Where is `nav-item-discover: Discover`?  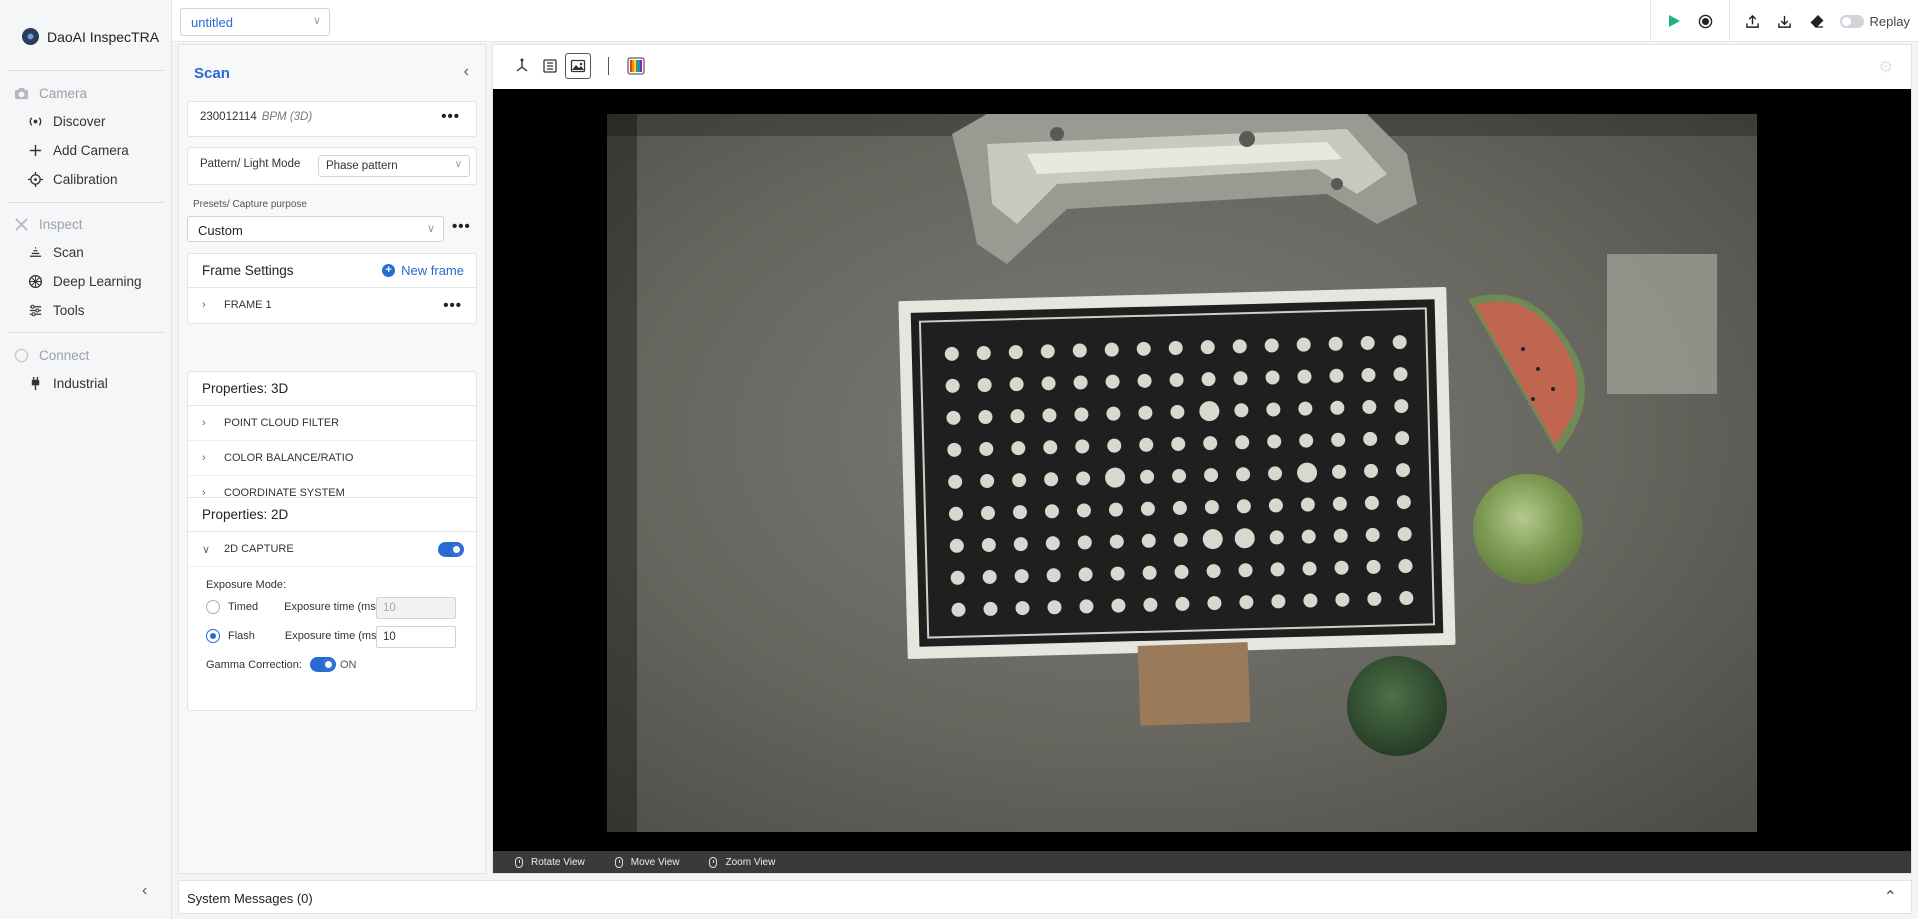 nav-item-discover: Discover is located at coordinates (67, 121).